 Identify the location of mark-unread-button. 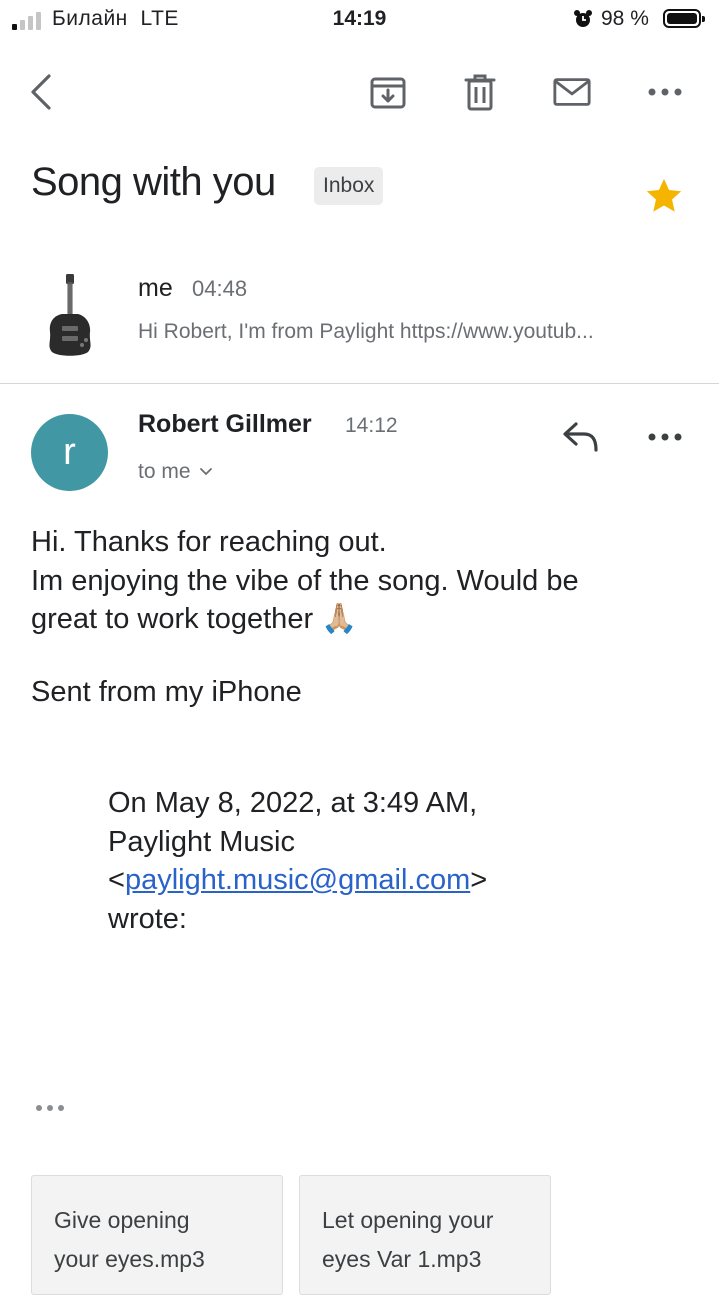
(572, 92).